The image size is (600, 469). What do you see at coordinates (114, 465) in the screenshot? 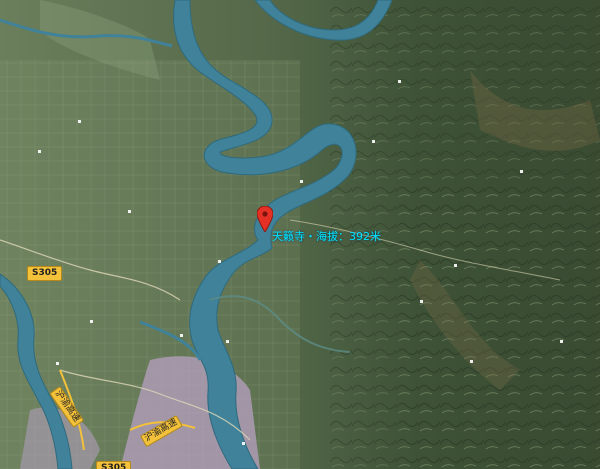
I see `route-shield-bottom: S305` at bounding box center [114, 465].